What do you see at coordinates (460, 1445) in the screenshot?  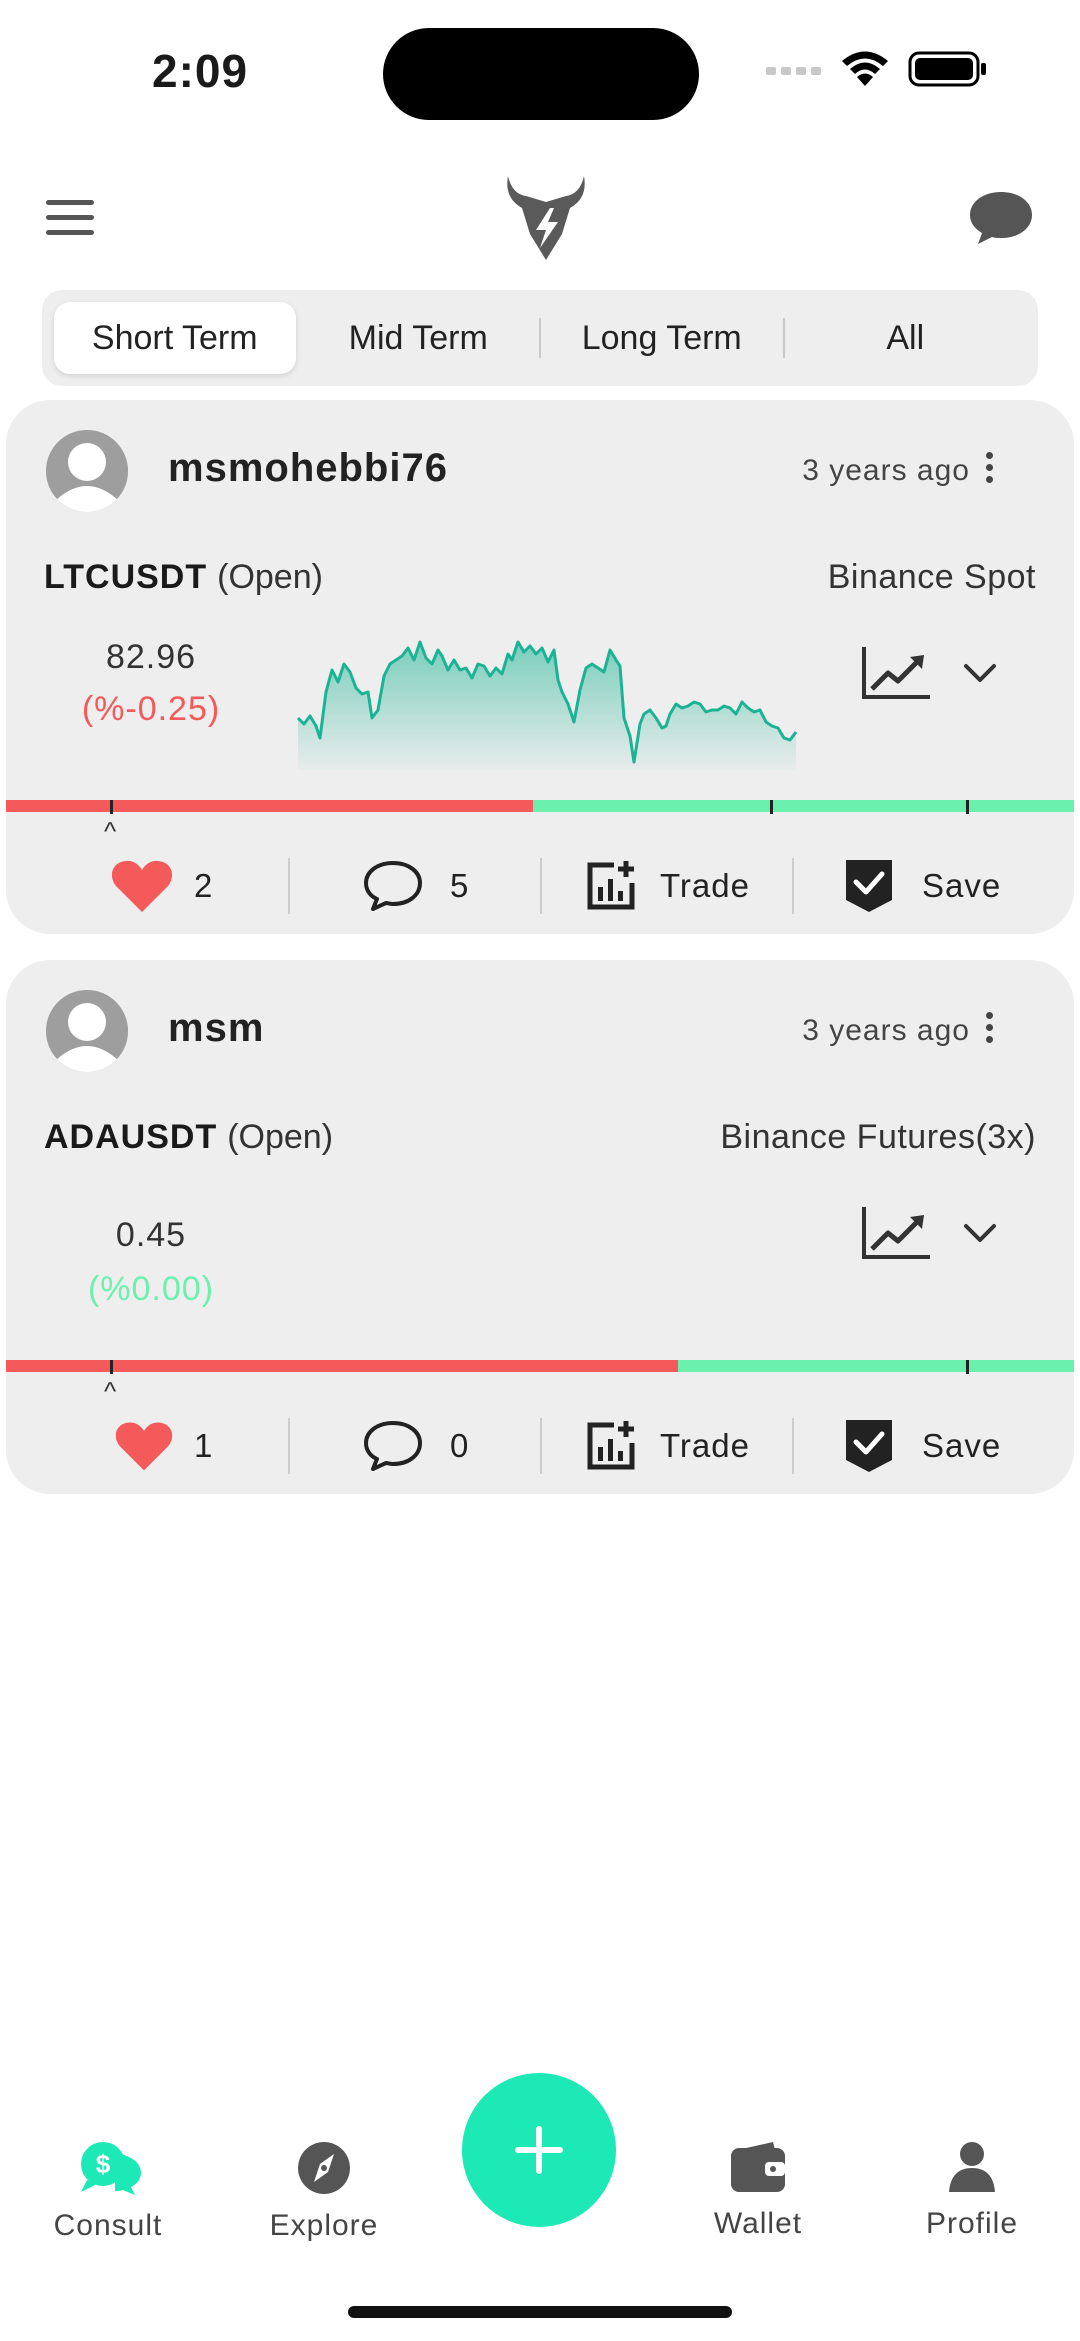 I see `comment-count: 0` at bounding box center [460, 1445].